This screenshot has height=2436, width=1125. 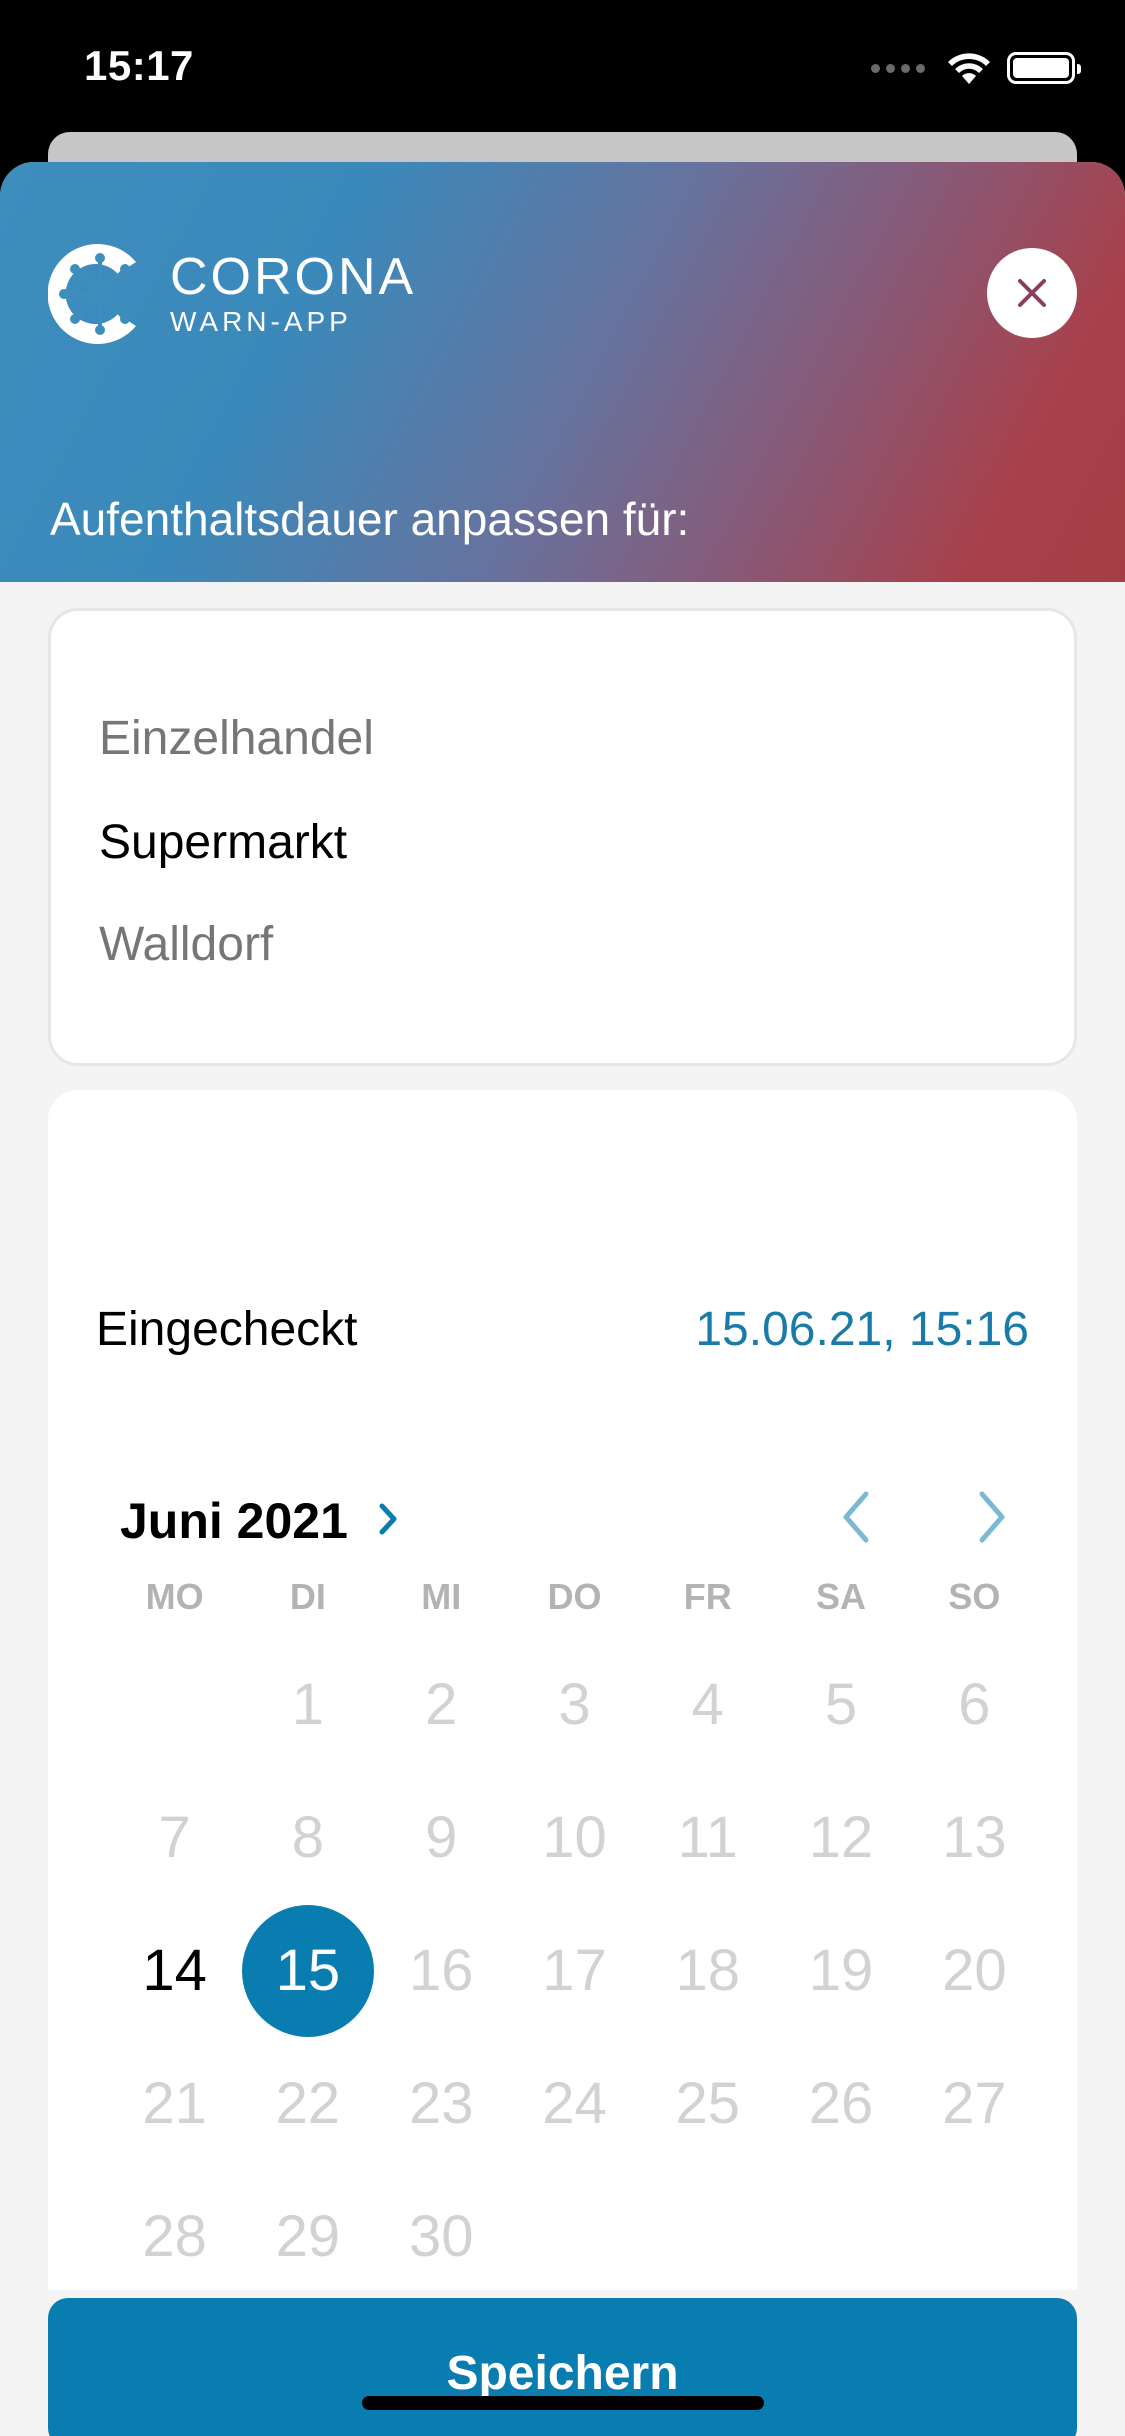 What do you see at coordinates (969, 68) in the screenshot?
I see `wifi-icon` at bounding box center [969, 68].